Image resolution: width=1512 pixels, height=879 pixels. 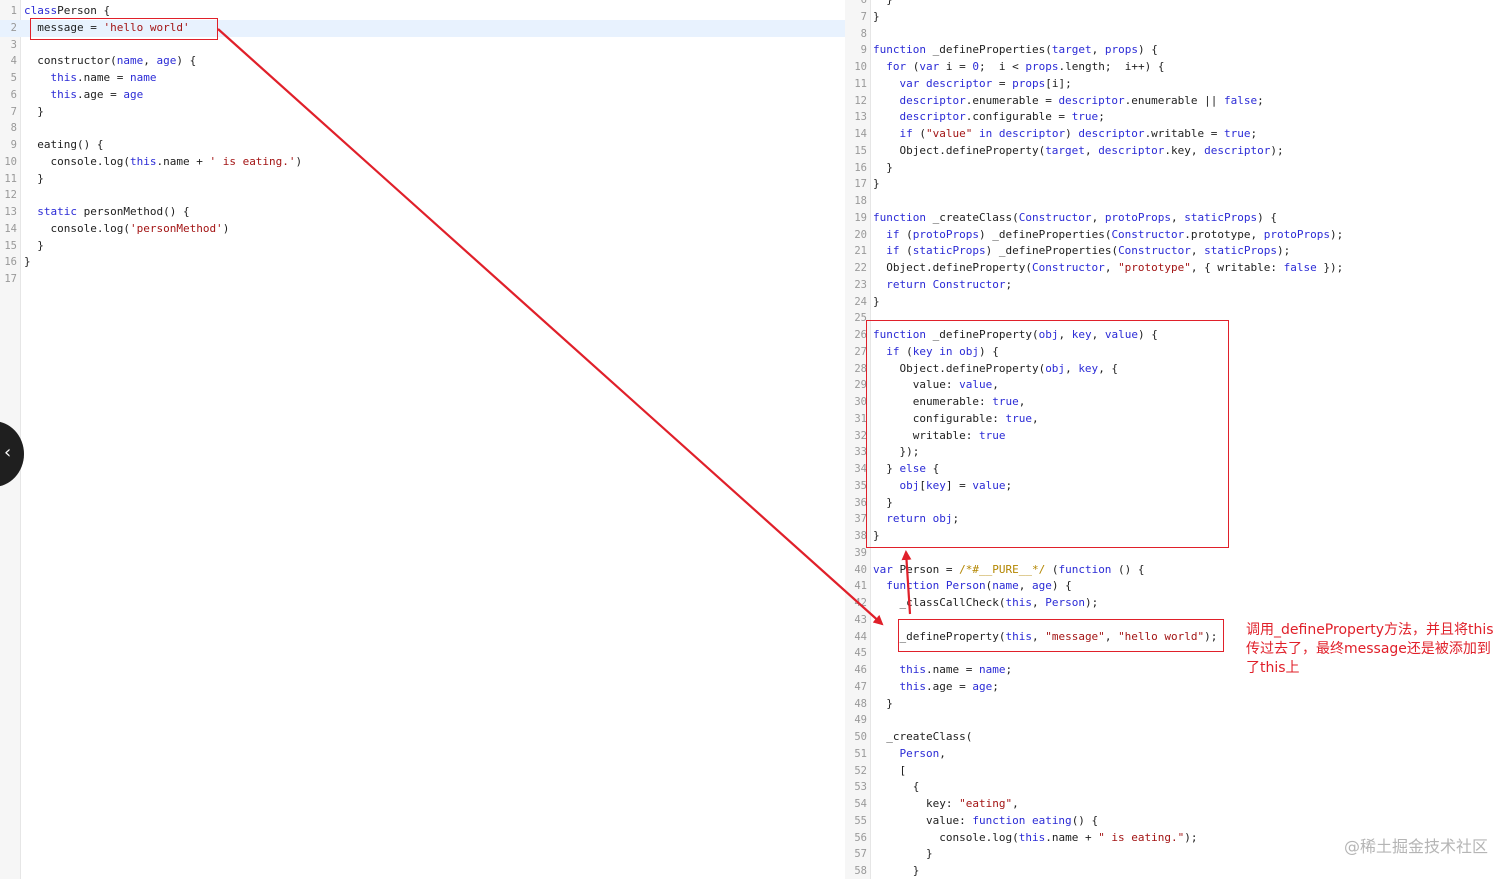 I want to click on code-token: ), so click(x=226, y=228).